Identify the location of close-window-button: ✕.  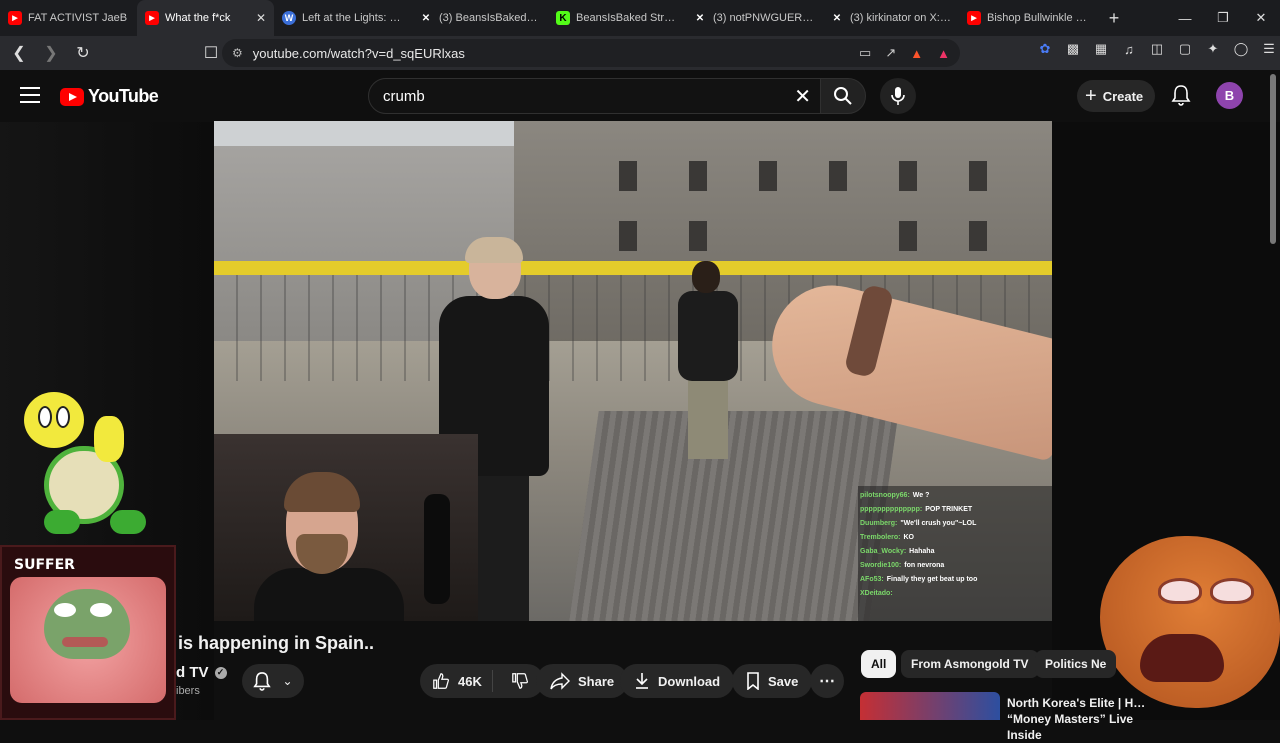
(1261, 18).